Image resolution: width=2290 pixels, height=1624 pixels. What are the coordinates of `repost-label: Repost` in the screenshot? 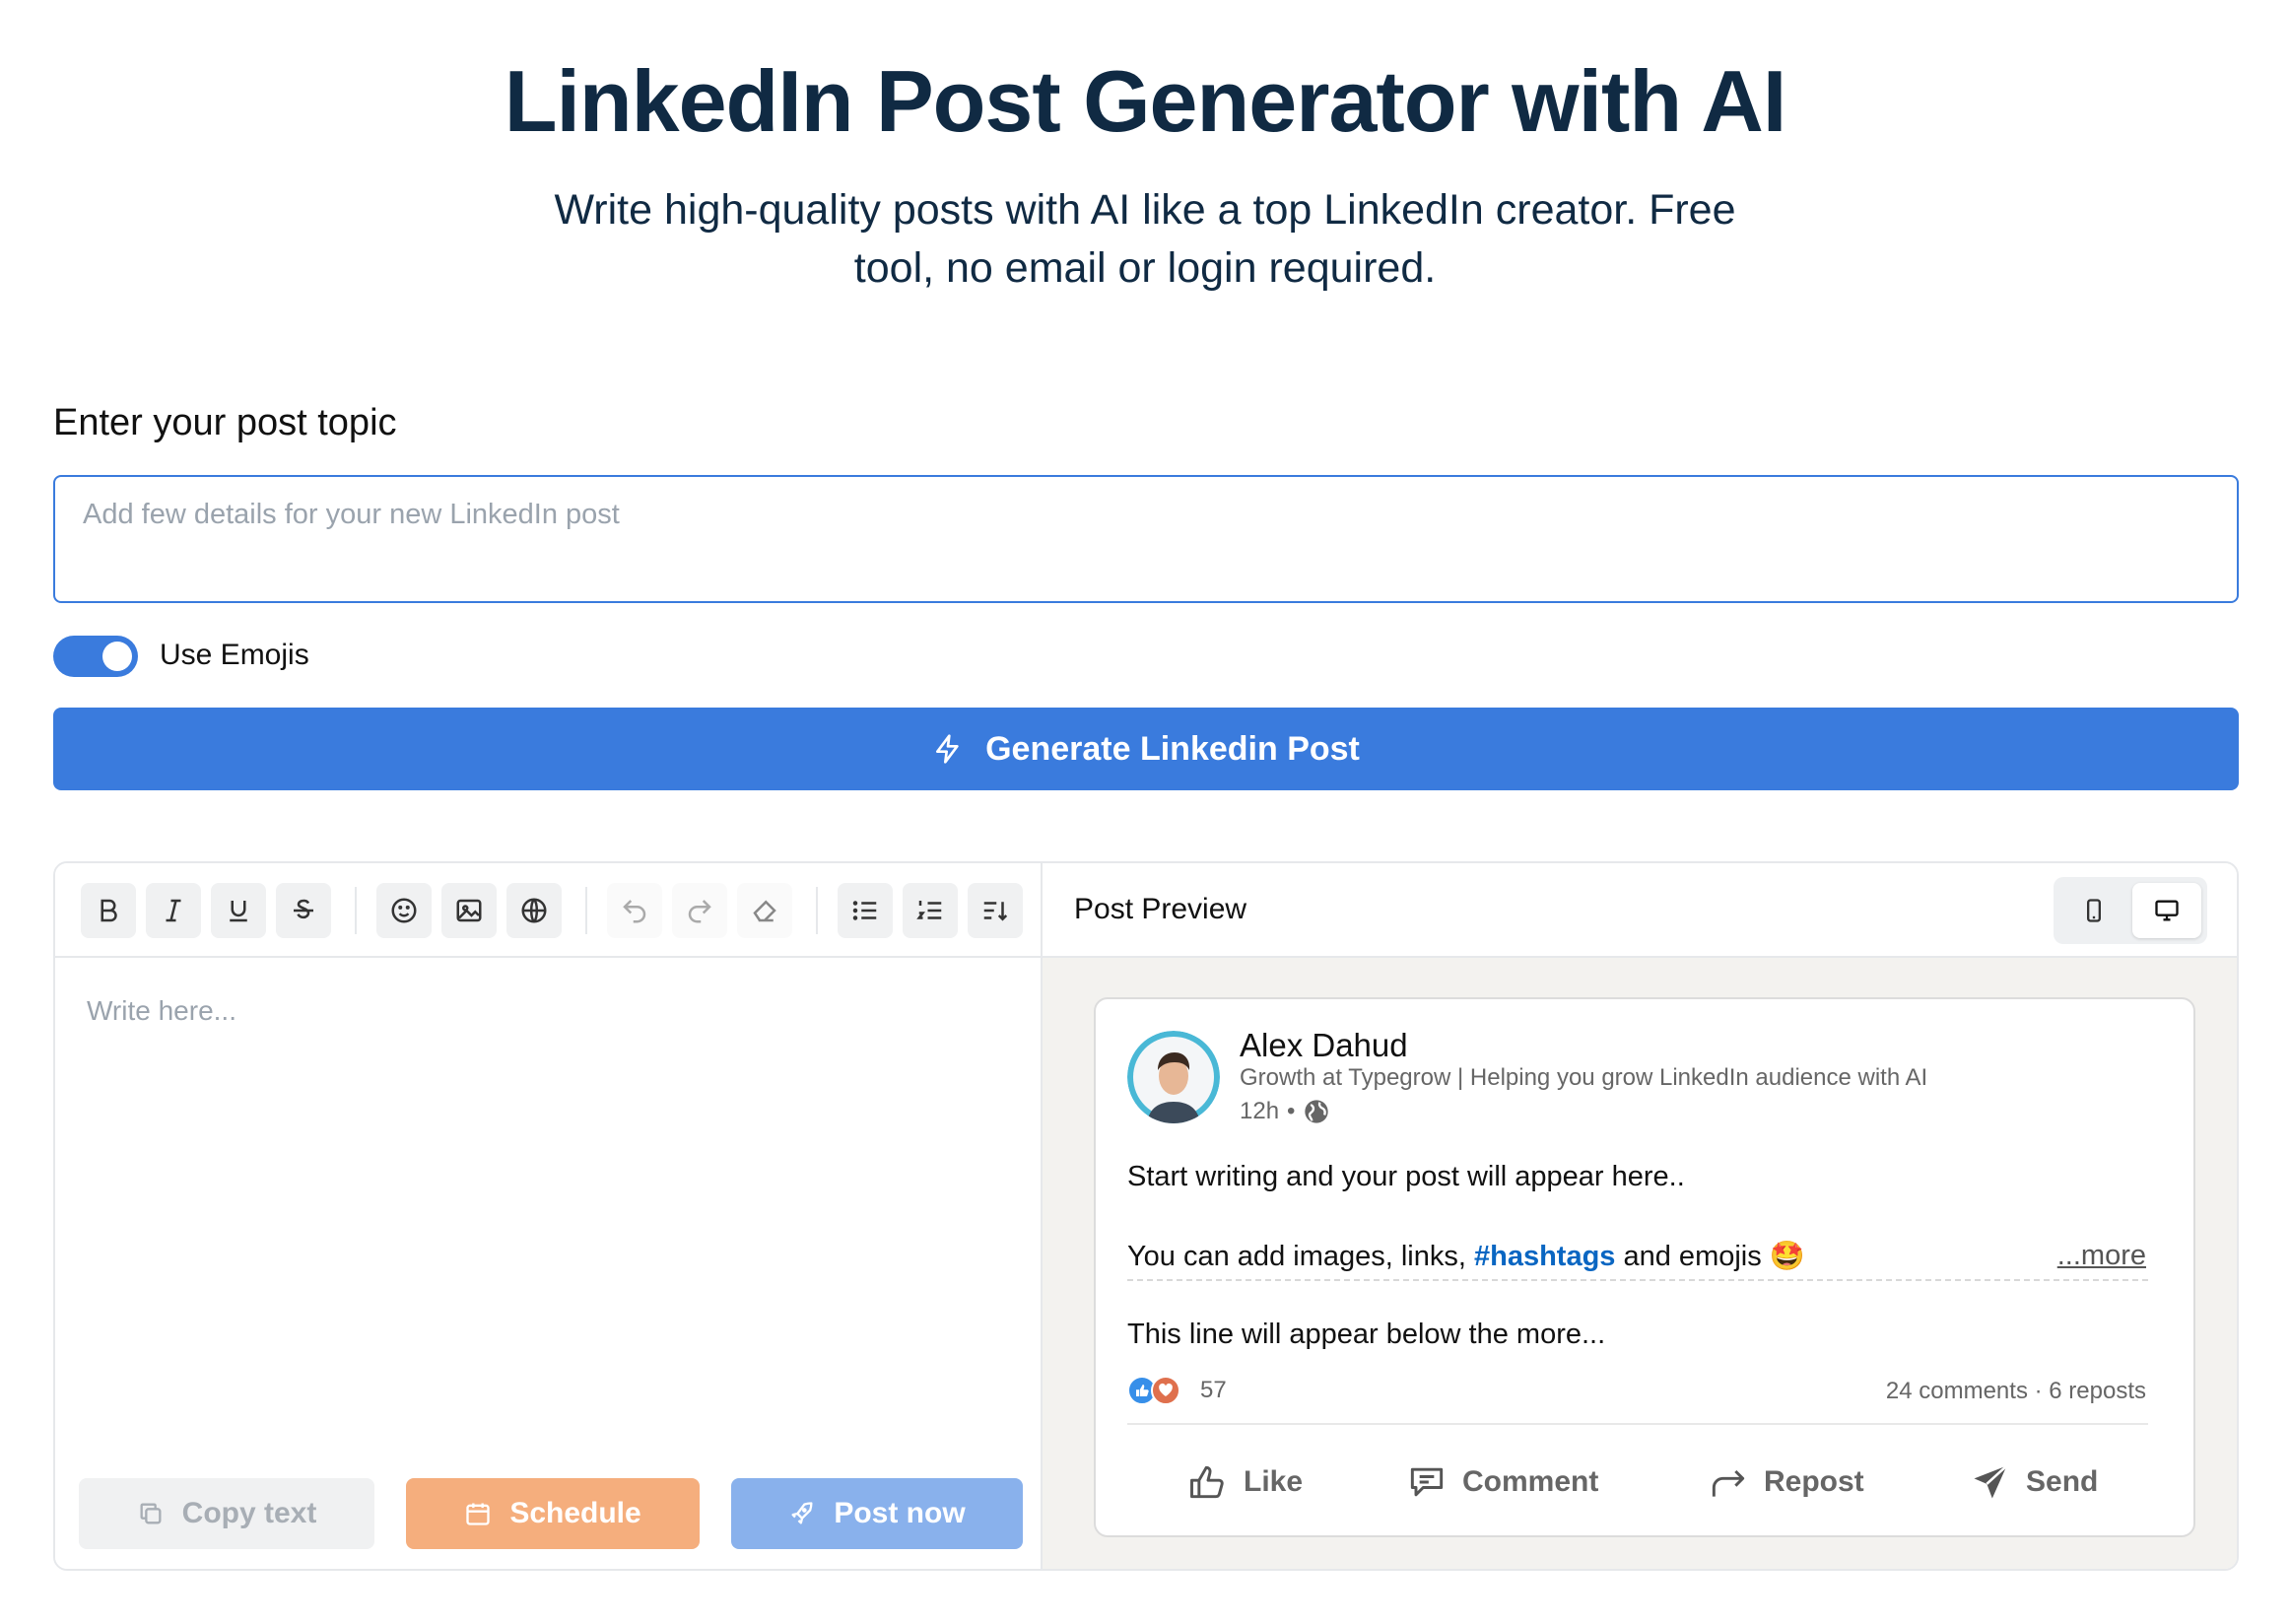 It's located at (1814, 1482).